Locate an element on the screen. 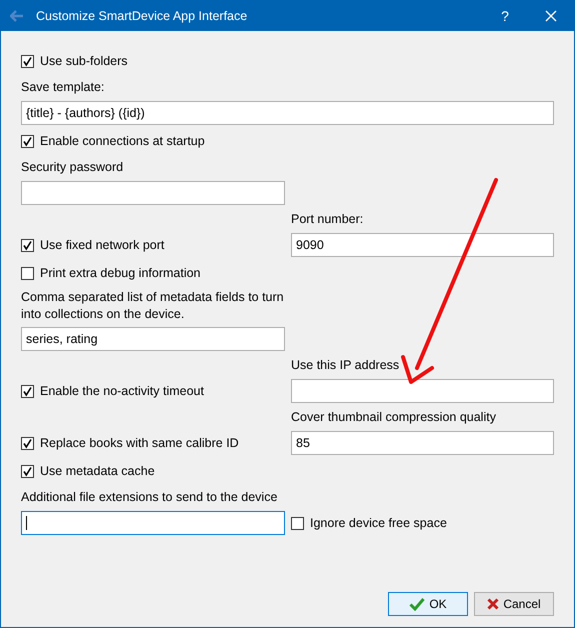  checkbox-label: Print extra debug information is located at coordinates (120, 273).